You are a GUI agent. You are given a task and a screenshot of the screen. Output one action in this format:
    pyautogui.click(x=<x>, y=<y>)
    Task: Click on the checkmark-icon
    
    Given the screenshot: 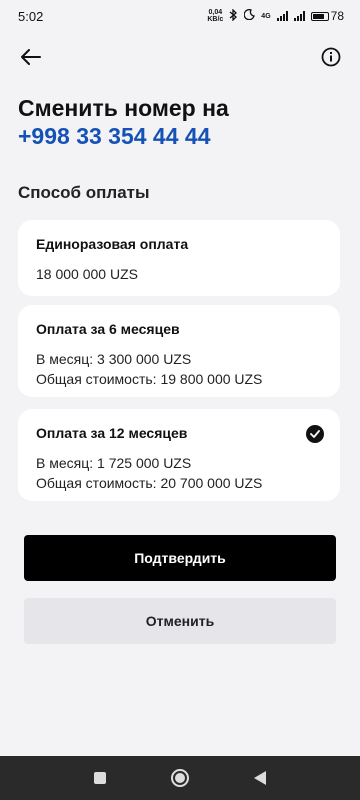 What is the action you would take?
    pyautogui.click(x=315, y=434)
    